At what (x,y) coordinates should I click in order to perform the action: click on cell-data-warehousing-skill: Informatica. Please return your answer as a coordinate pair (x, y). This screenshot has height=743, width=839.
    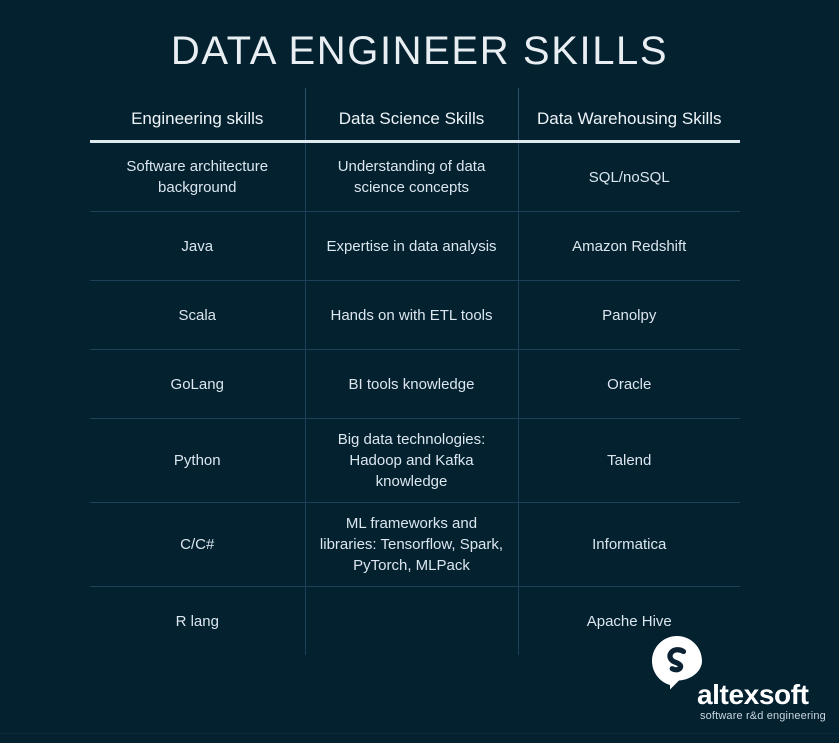
    Looking at the image, I should click on (629, 544).